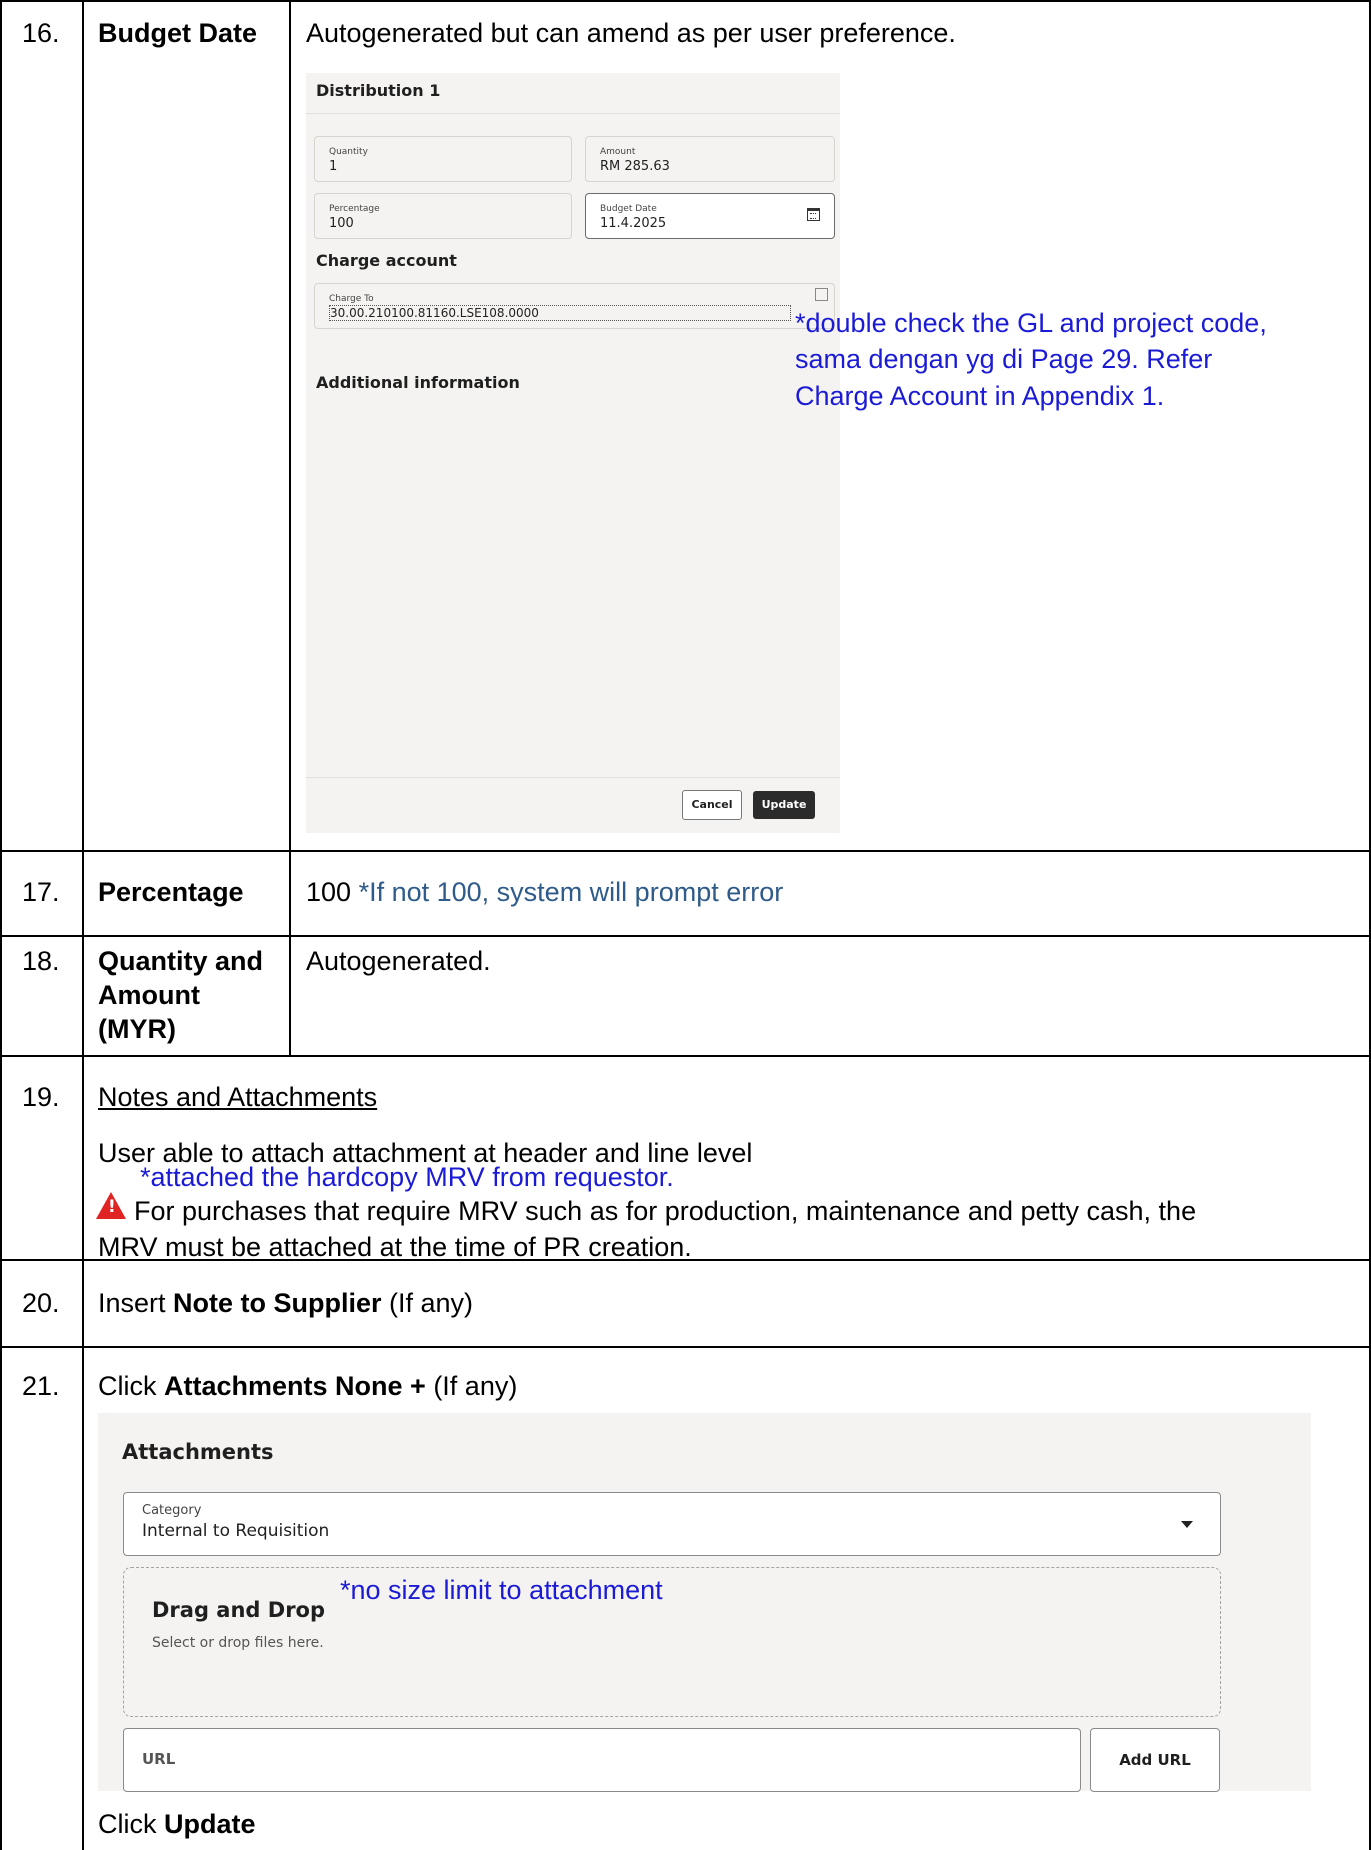 This screenshot has height=1850, width=1371. What do you see at coordinates (443, 159) in the screenshot?
I see `quantity-field: Quantity 1` at bounding box center [443, 159].